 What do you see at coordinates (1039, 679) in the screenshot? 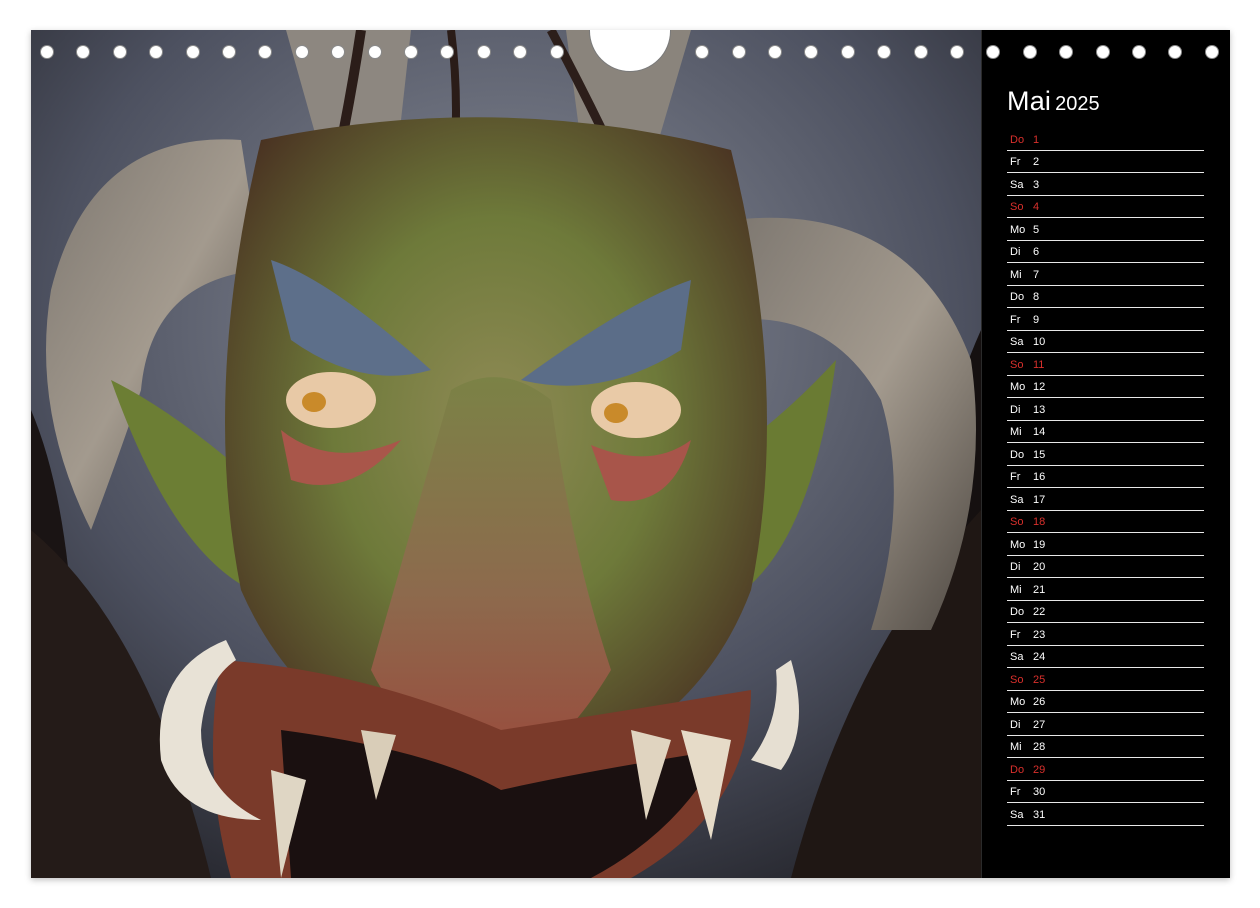
I see `day-number: 25` at bounding box center [1039, 679].